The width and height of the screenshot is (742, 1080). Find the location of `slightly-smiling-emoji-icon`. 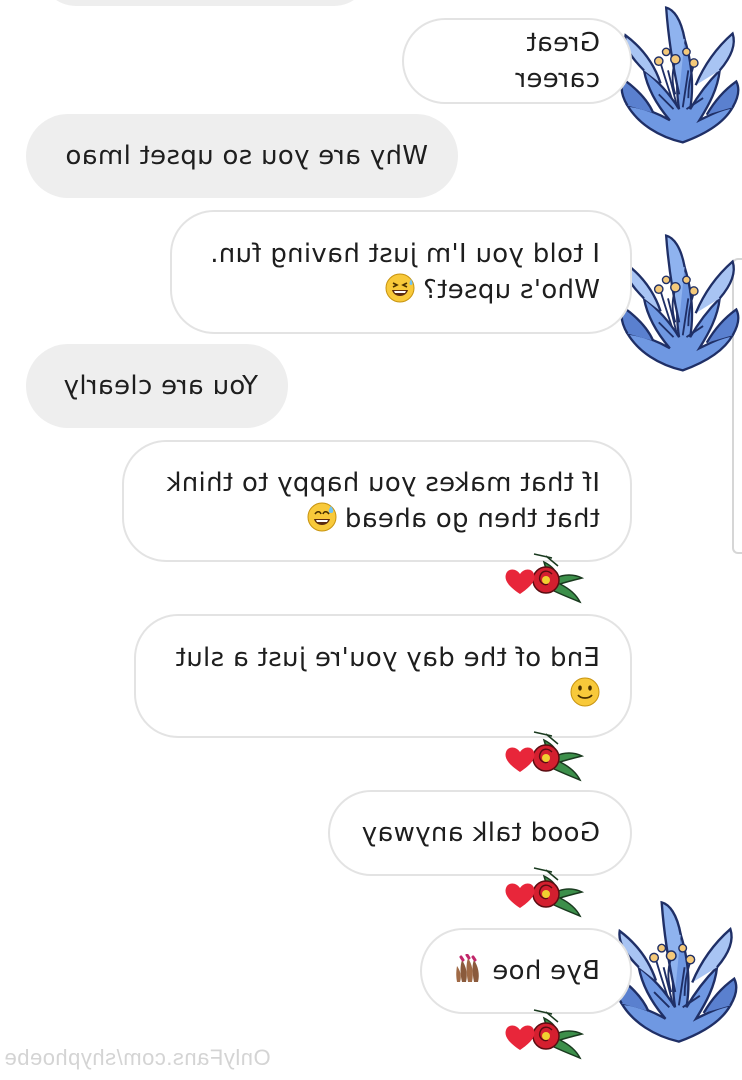

slightly-smiling-emoji-icon is located at coordinates (585, 692).